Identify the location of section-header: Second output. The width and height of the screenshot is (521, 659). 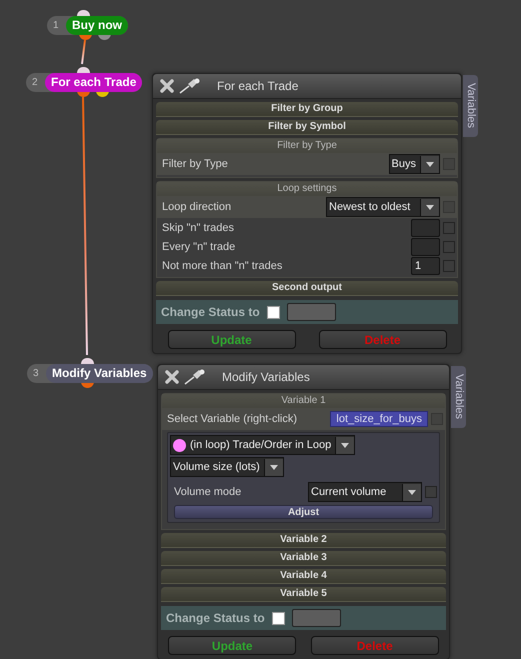
(307, 288).